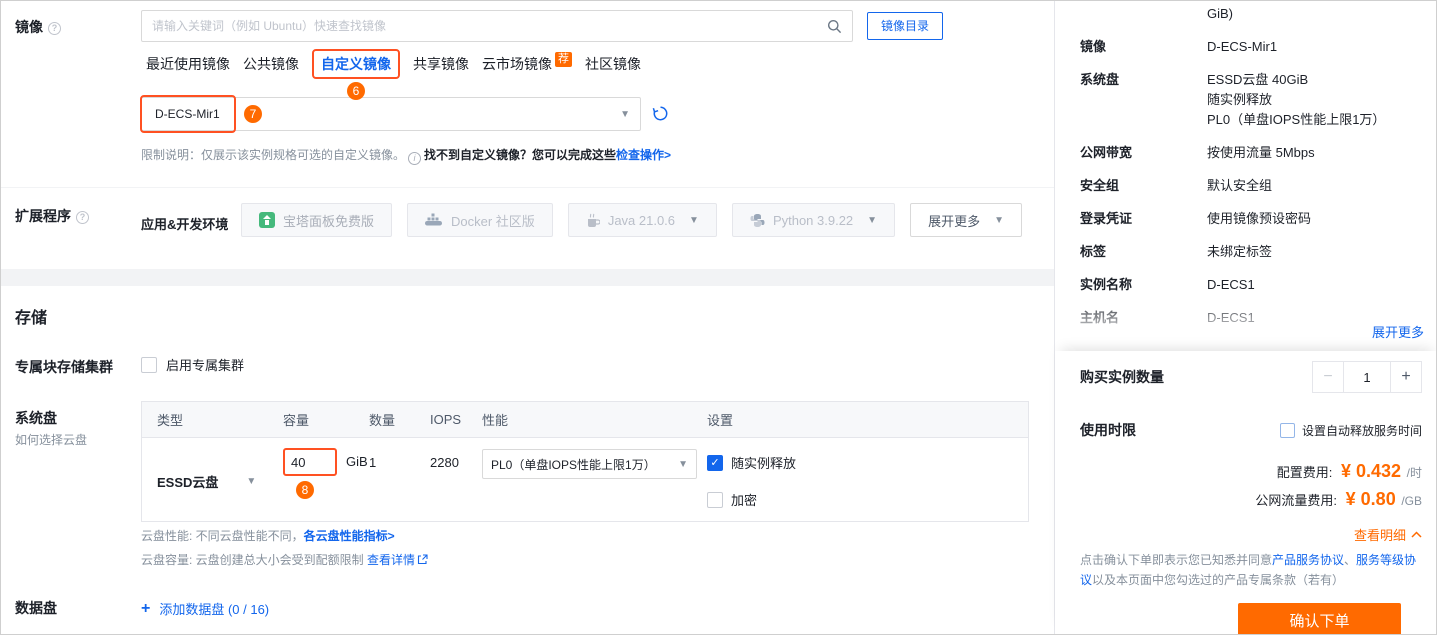 Image resolution: width=1437 pixels, height=635 pixels. What do you see at coordinates (391, 560) in the screenshot?
I see `view-details-link: 查看详情` at bounding box center [391, 560].